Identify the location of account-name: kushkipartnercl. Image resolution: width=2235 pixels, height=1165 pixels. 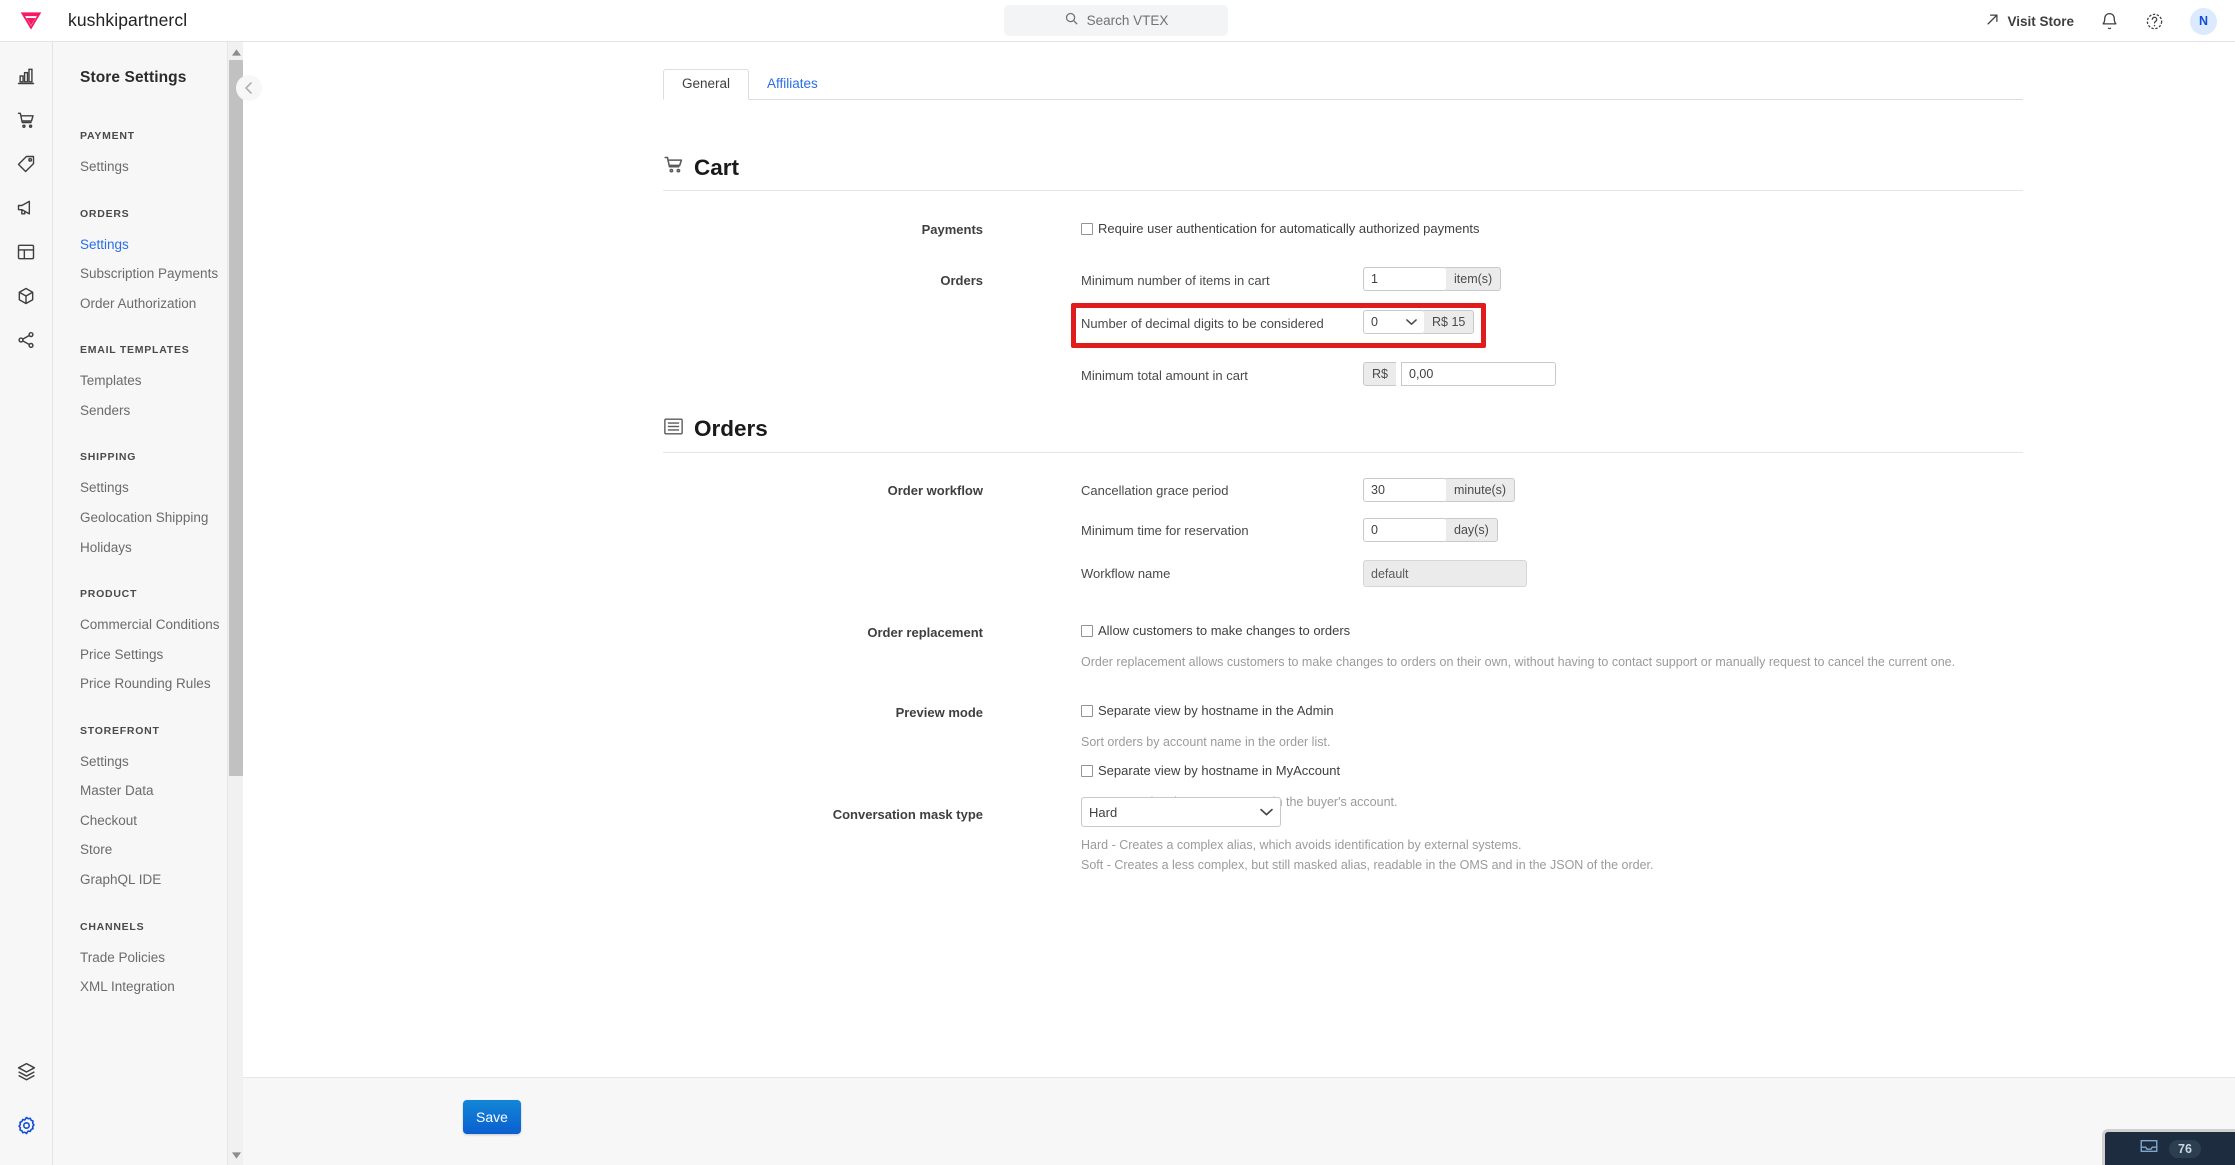
(128, 20).